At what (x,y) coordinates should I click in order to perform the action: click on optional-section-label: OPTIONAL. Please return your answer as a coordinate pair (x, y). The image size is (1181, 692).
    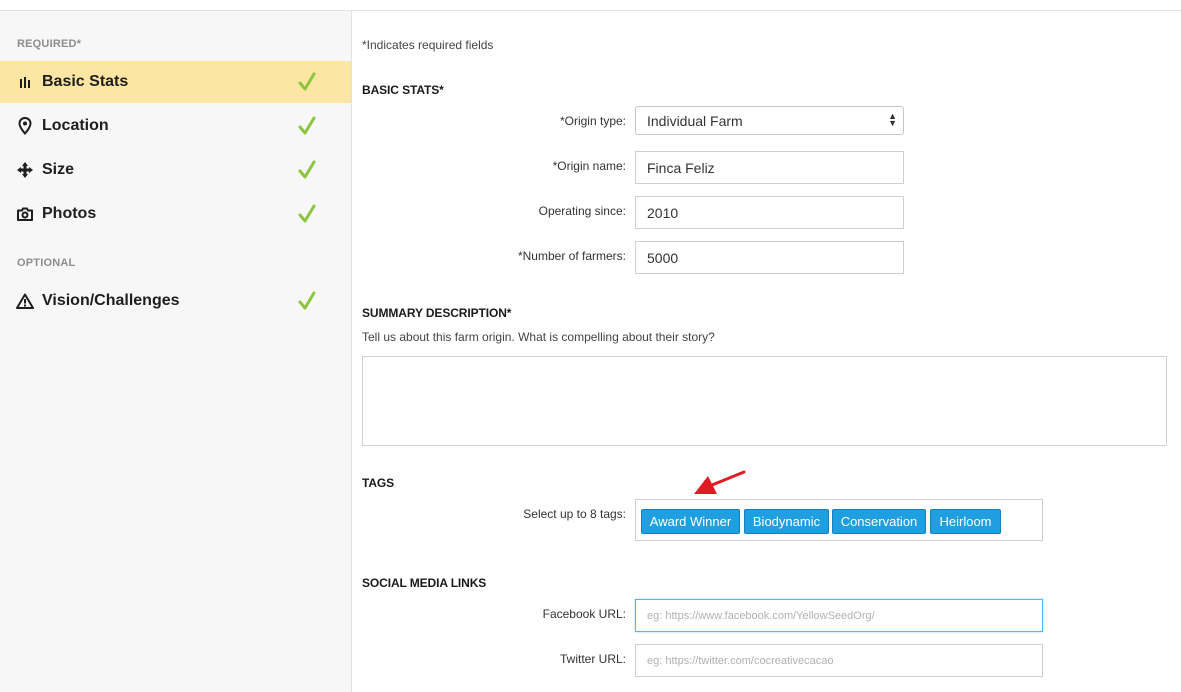
    Looking at the image, I should click on (46, 263).